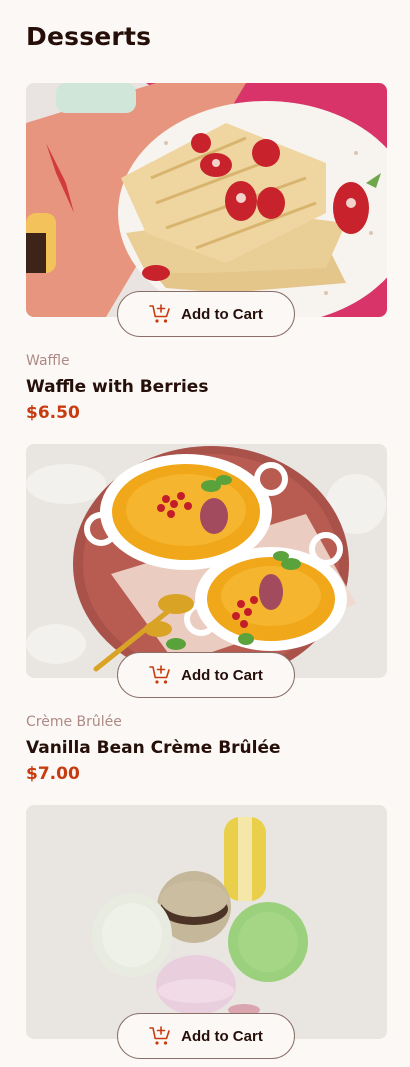 Image resolution: width=410 pixels, height=1067 pixels. Describe the element at coordinates (53, 774) in the screenshot. I see `product-price: $7.00` at that location.